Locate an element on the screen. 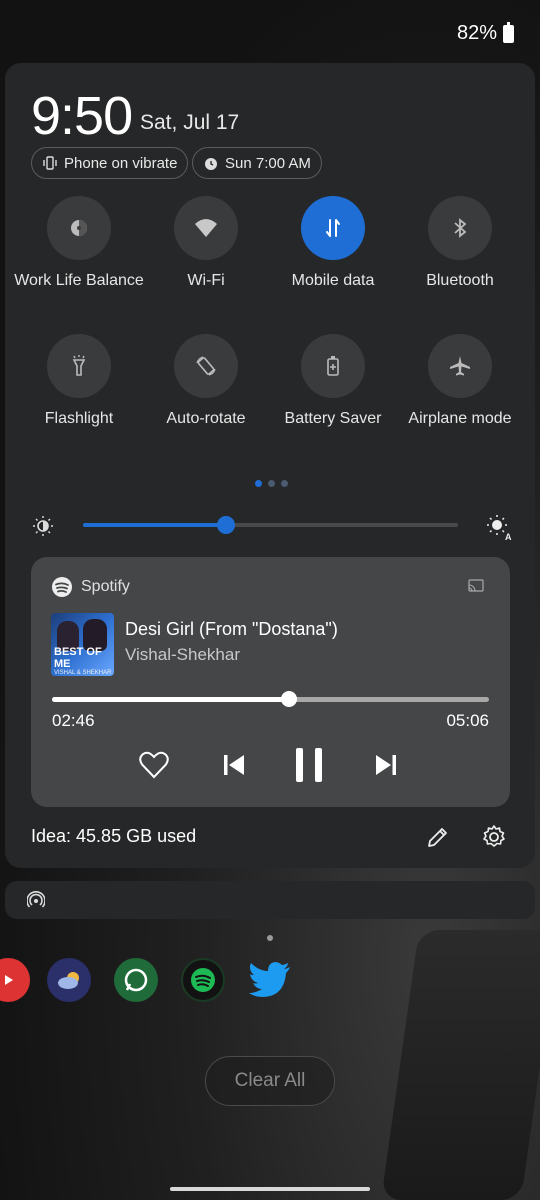 This screenshot has width=540, height=1200. auto-rotate-icon is located at coordinates (206, 366).